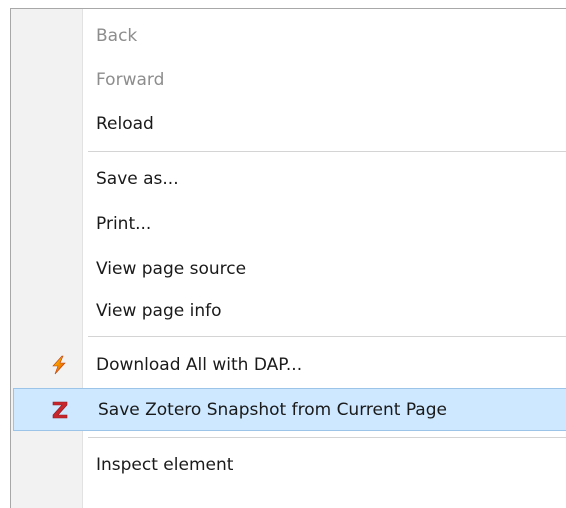  What do you see at coordinates (288, 465) in the screenshot?
I see `menu-item-inspect-element: Inspect element` at bounding box center [288, 465].